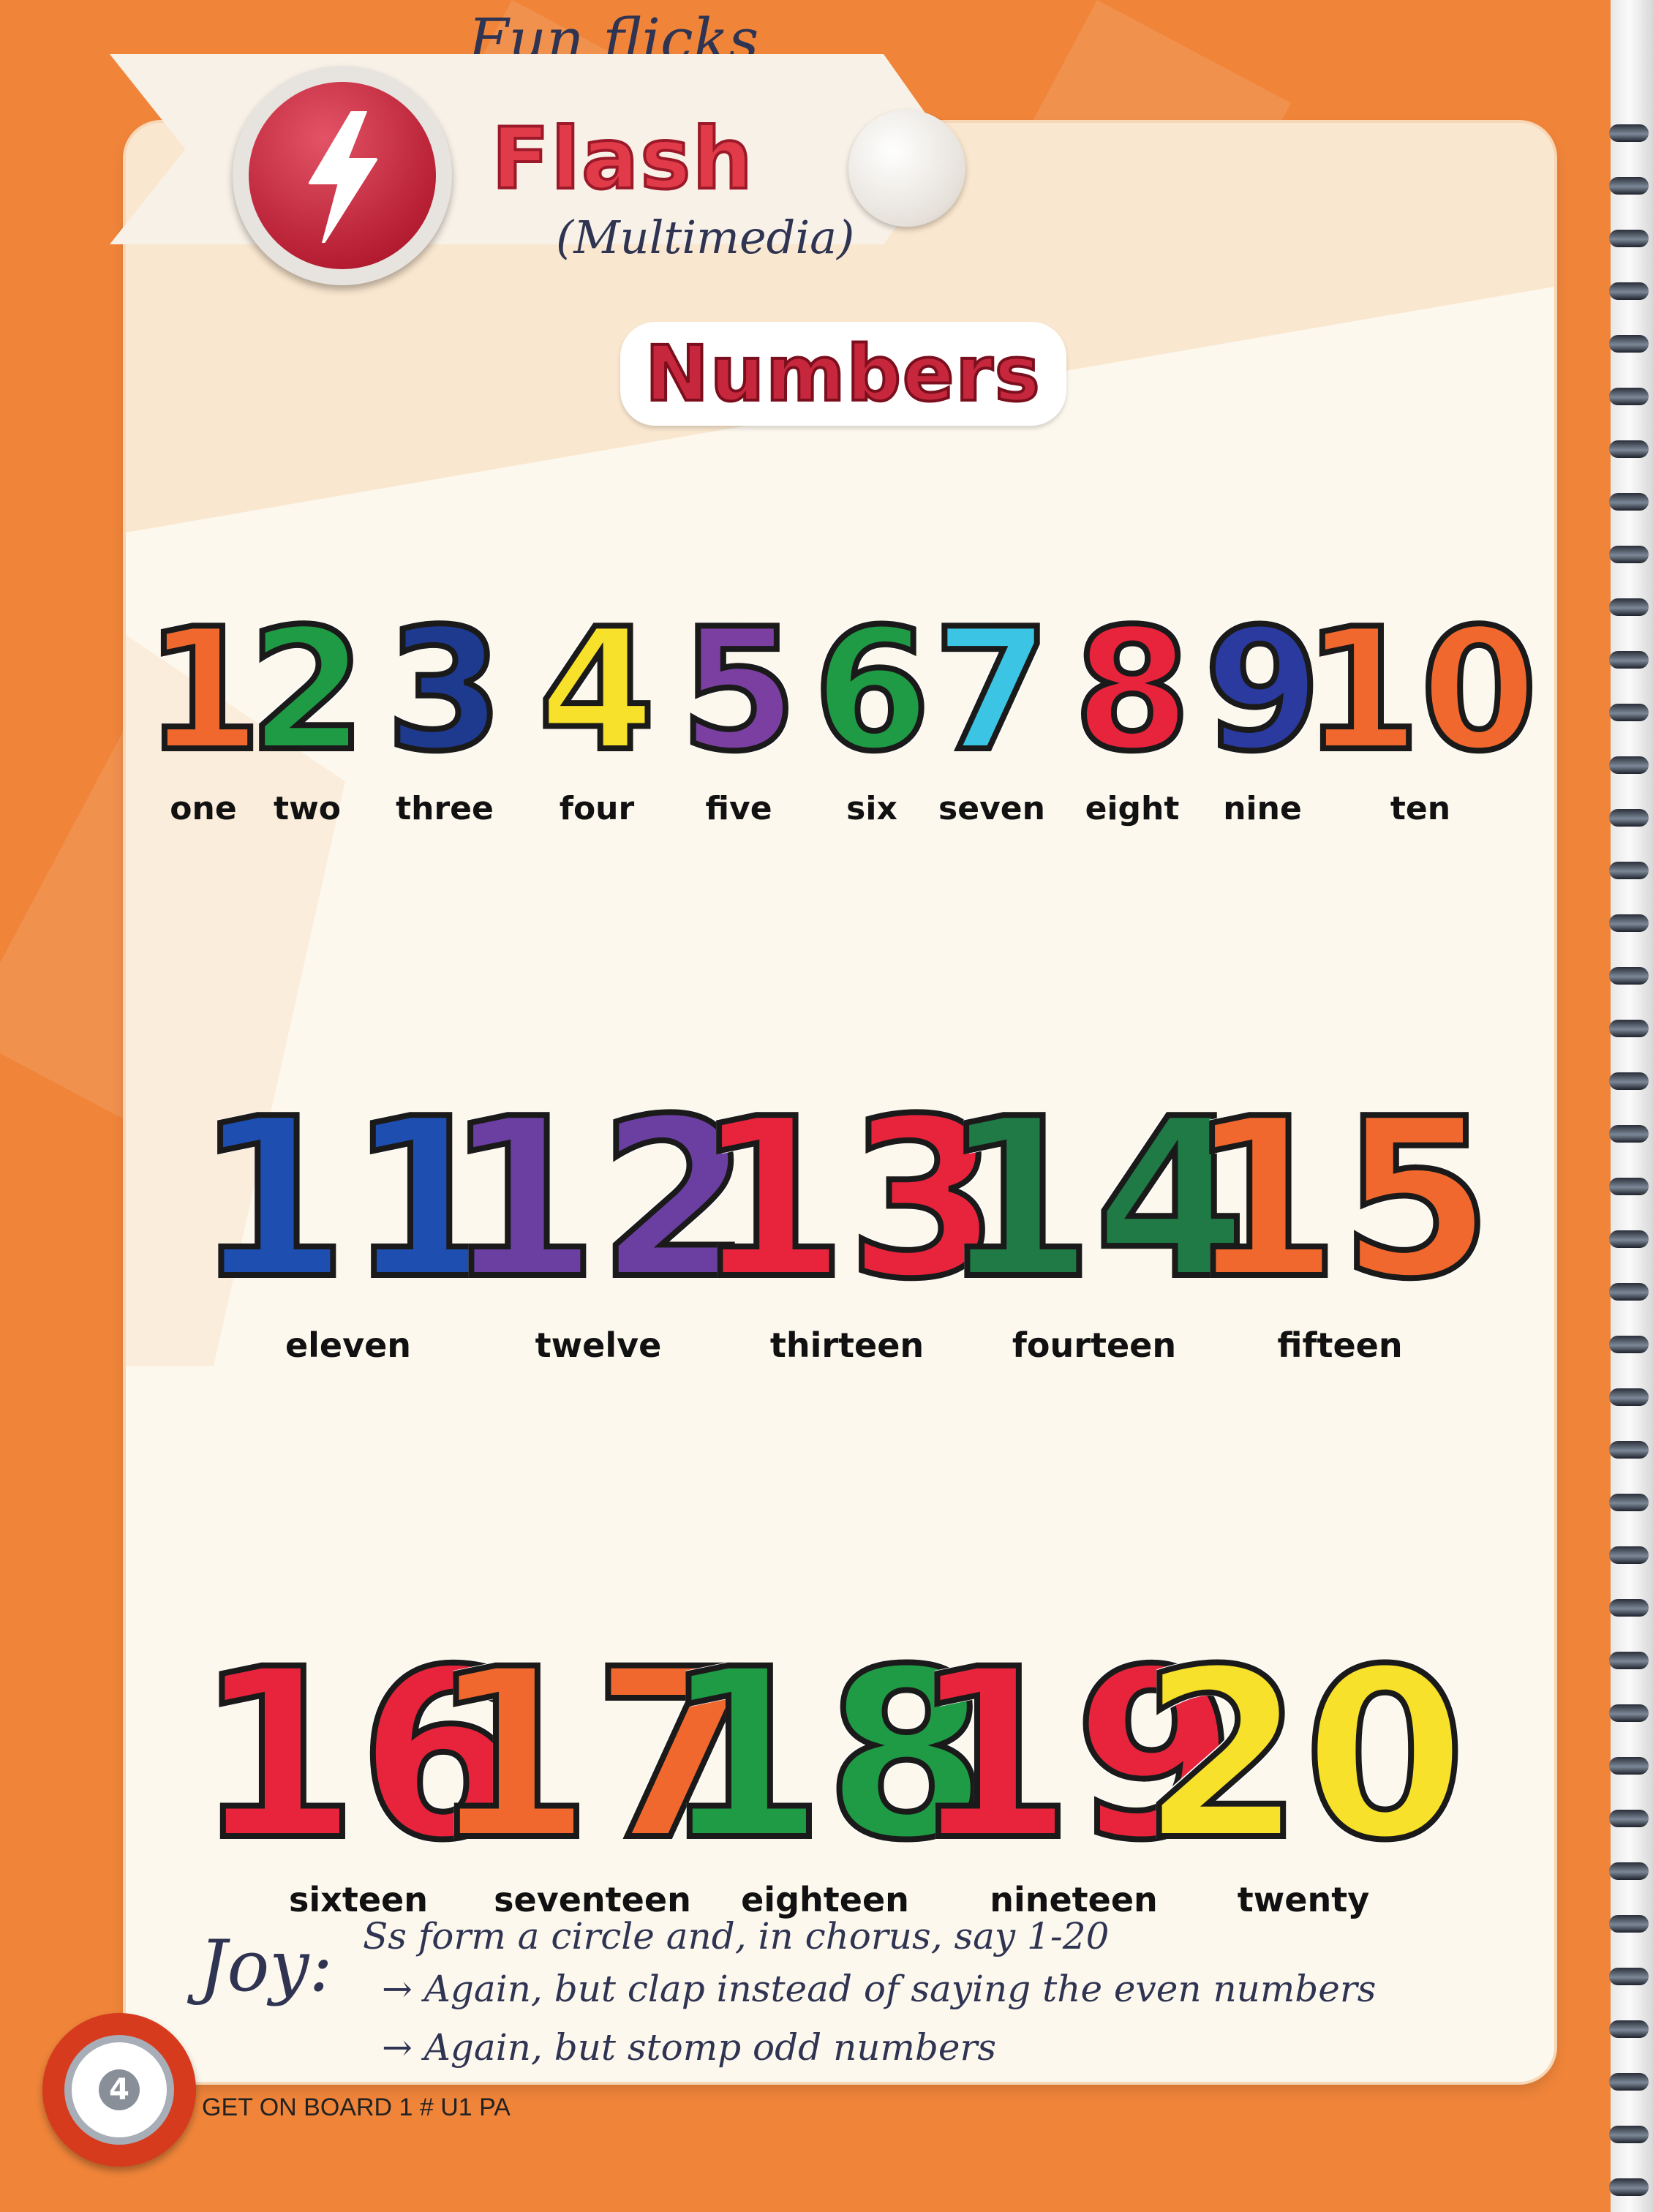  I want to click on number-word: two, so click(307, 808).